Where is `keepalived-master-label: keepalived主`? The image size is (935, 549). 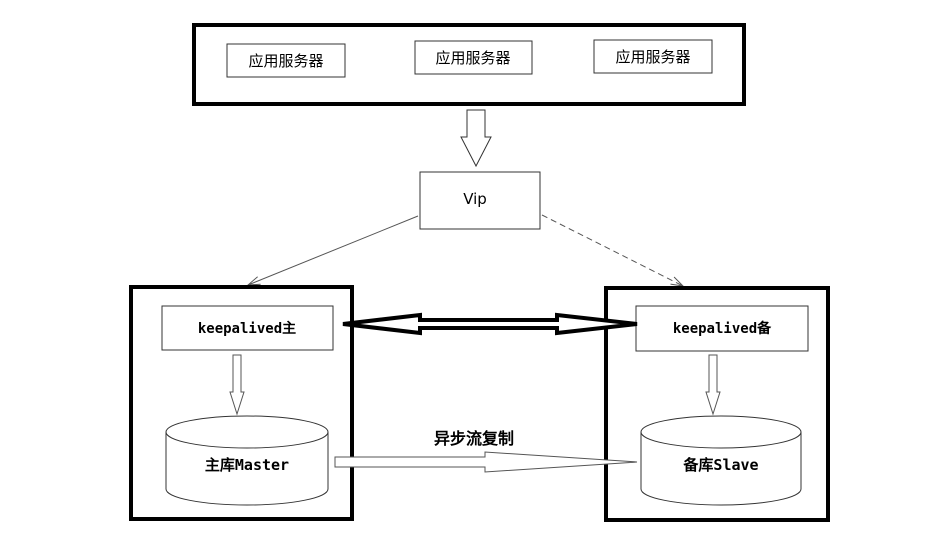 keepalived-master-label: keepalived主 is located at coordinates (247, 328).